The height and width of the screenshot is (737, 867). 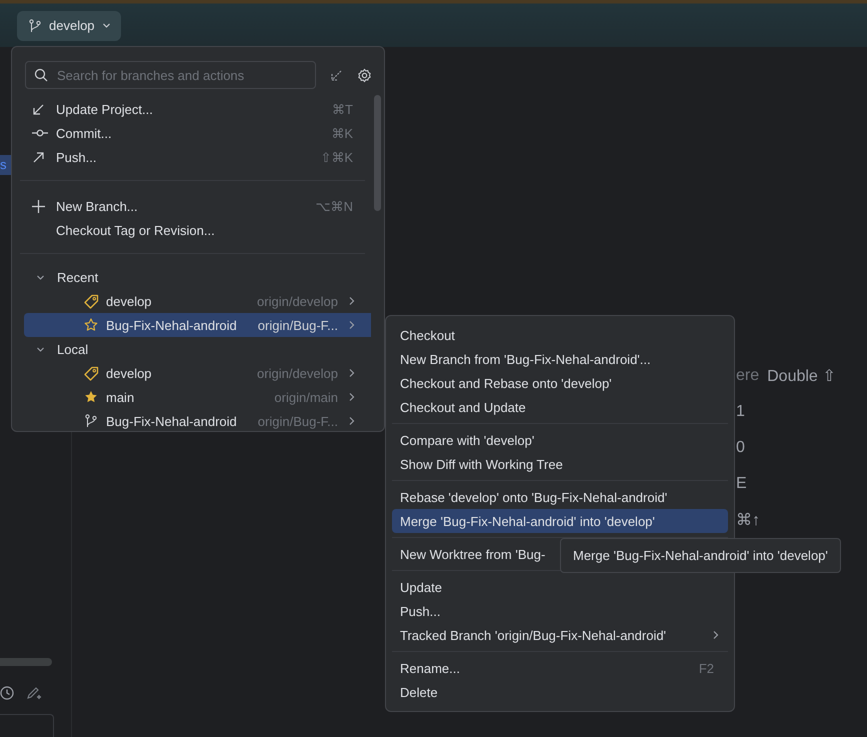 What do you see at coordinates (191, 206) in the screenshot?
I see `menu-item: New Branch... ⌥⌘N` at bounding box center [191, 206].